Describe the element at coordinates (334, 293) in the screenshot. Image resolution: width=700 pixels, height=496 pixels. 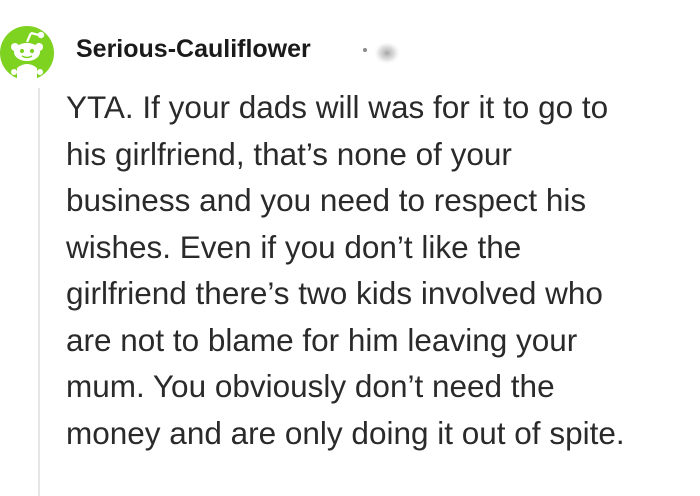
I see `comment-line: girlfriend there’s two kids involved who` at that location.